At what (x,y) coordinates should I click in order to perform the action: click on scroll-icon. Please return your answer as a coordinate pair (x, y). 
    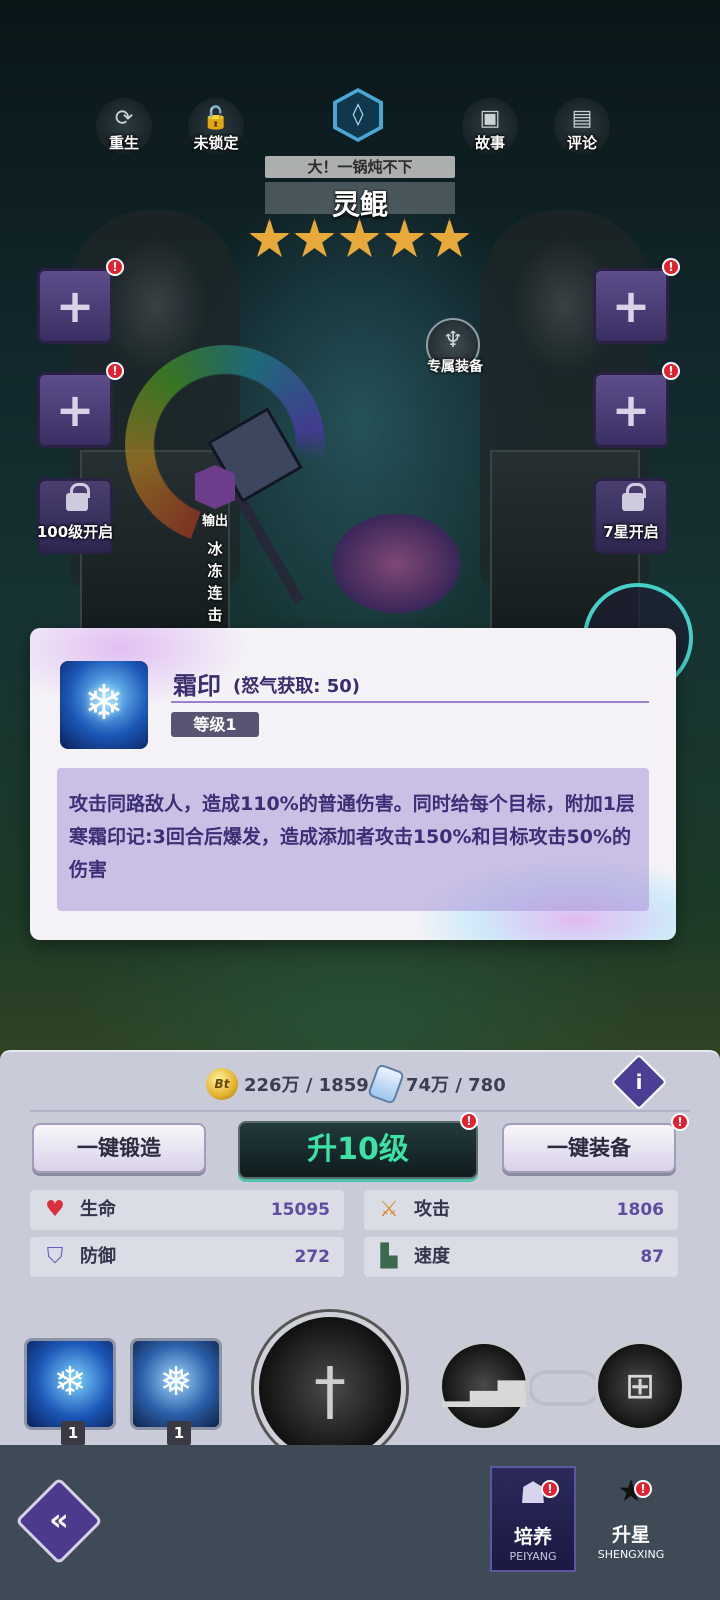
    Looking at the image, I should click on (386, 1084).